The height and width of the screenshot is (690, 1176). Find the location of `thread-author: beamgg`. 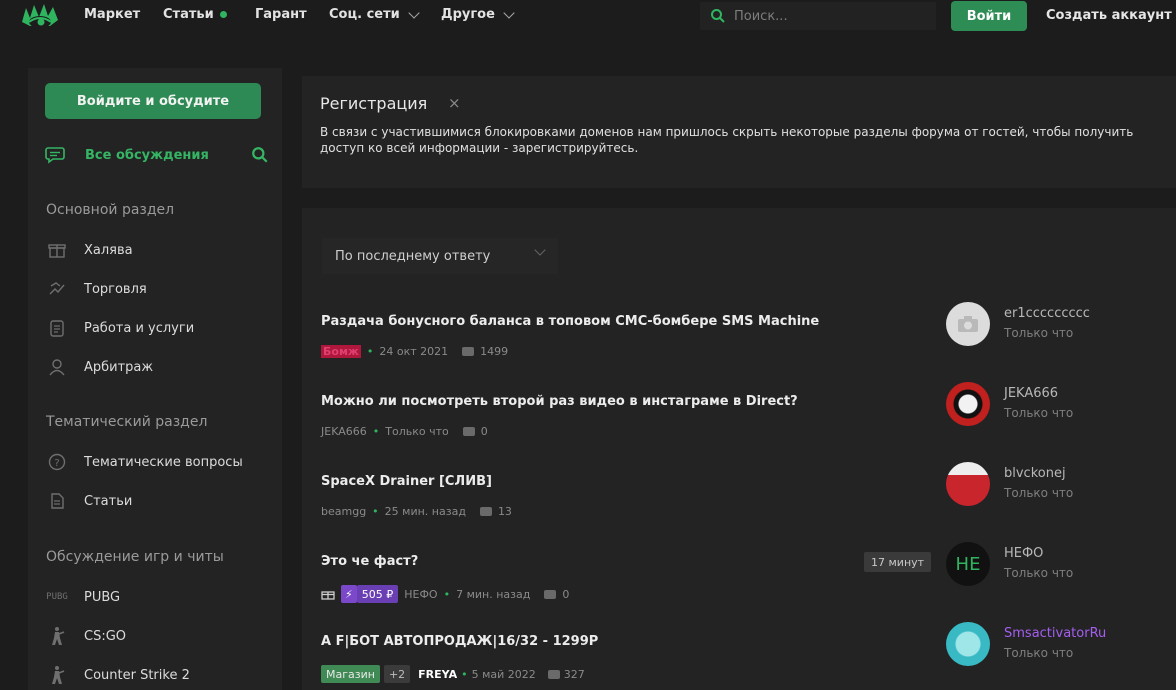

thread-author: beamgg is located at coordinates (343, 511).